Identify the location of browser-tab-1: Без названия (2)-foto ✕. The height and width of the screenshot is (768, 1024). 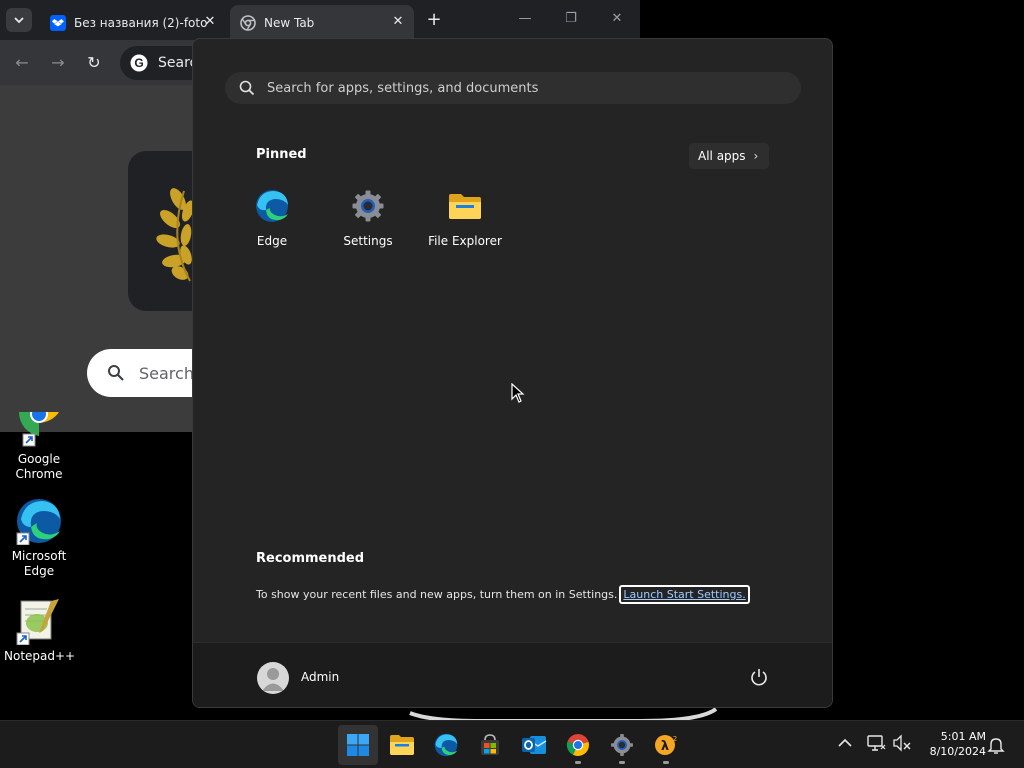
(133, 22).